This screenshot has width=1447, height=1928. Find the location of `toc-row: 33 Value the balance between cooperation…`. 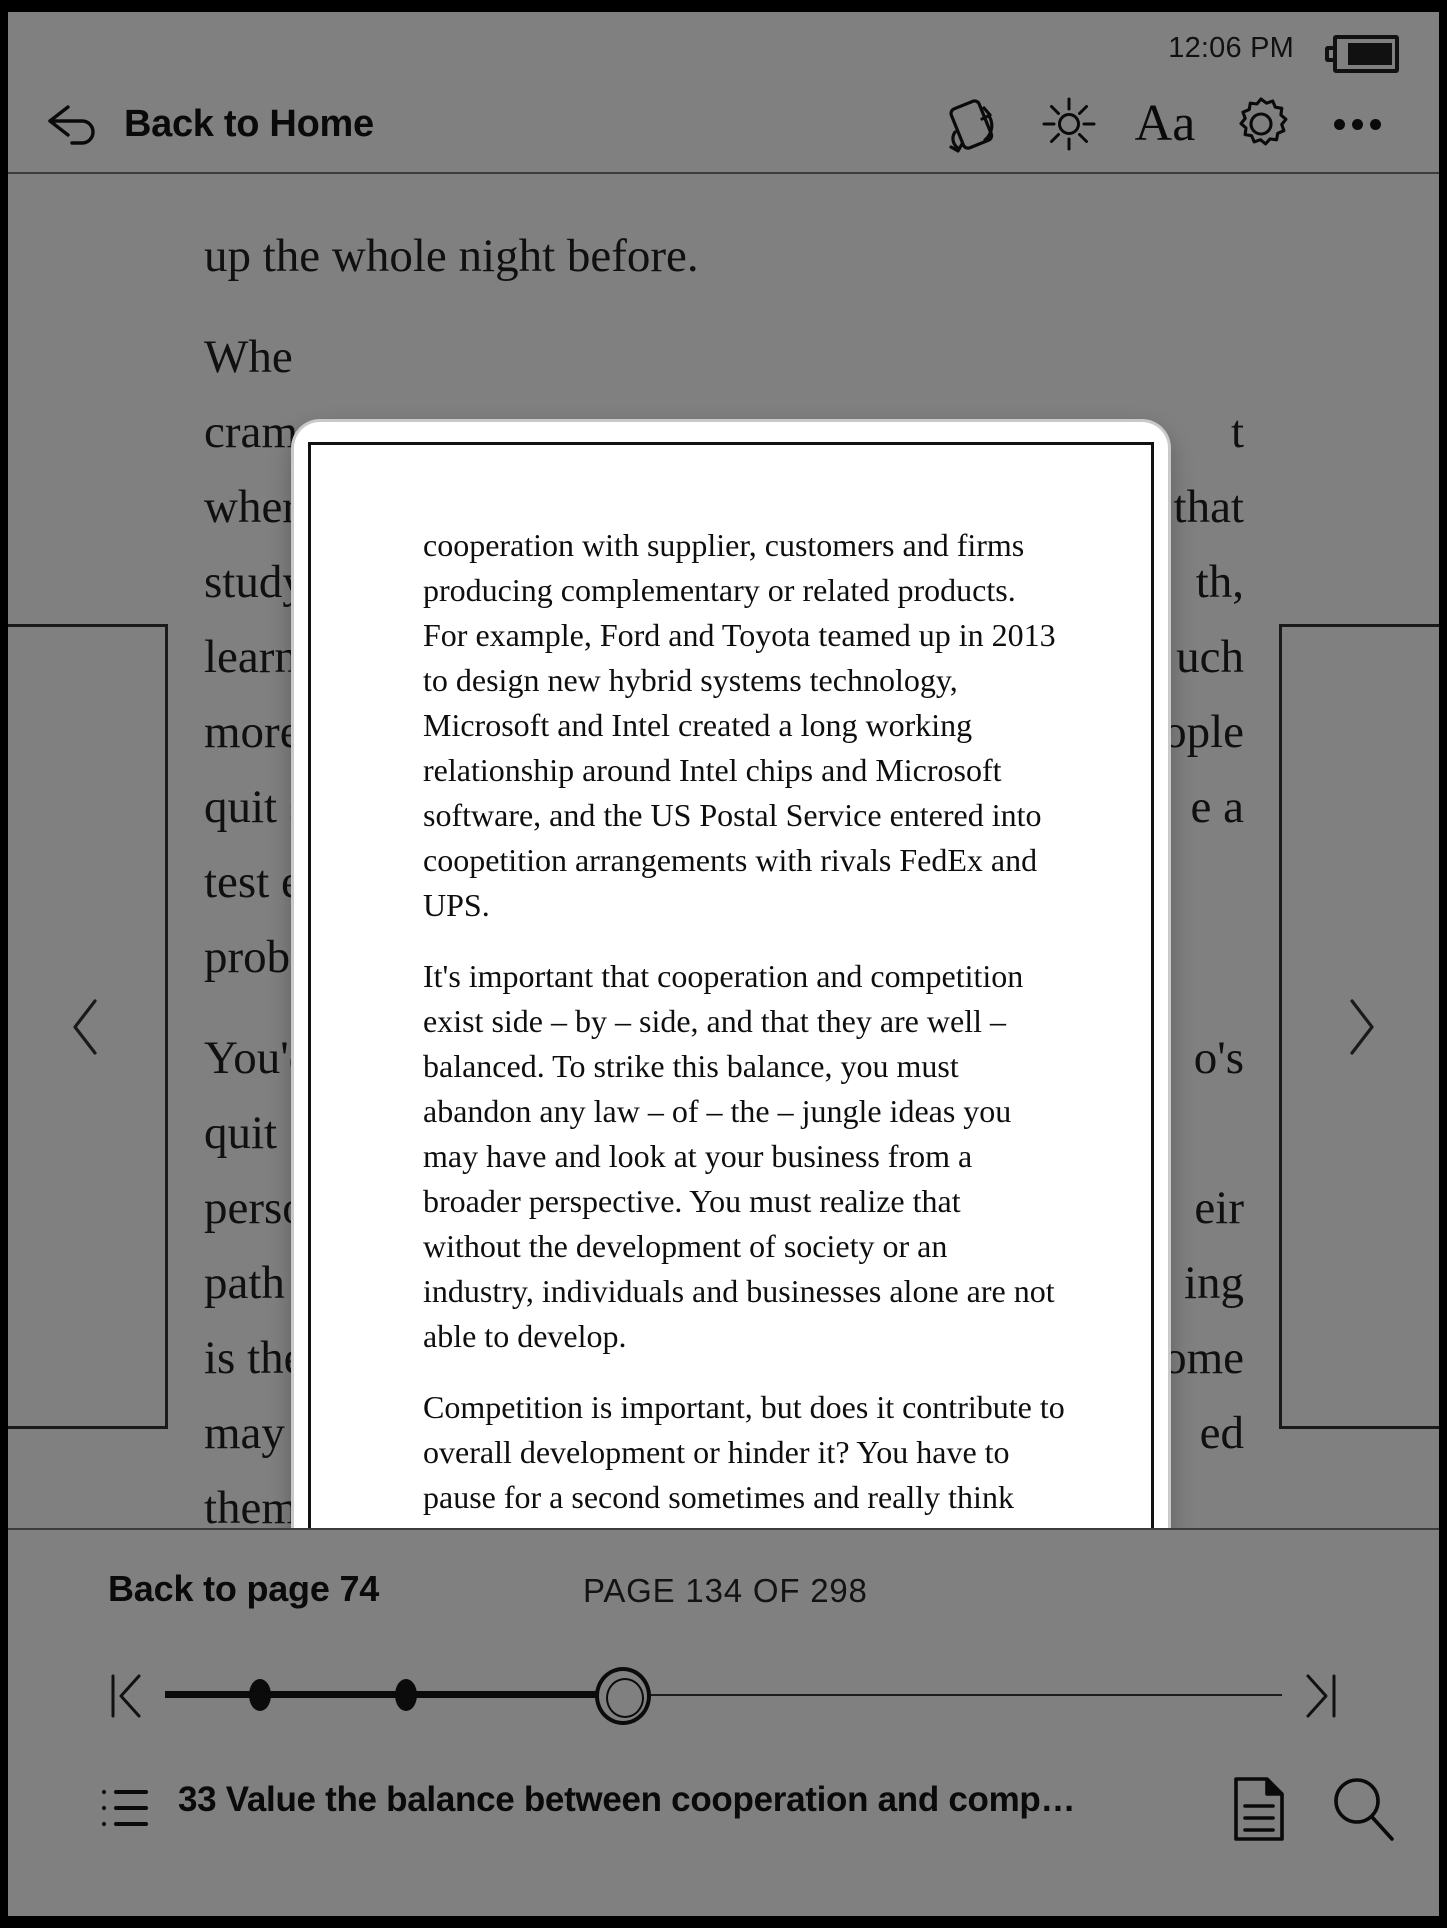

toc-row: 33 Value the balance between cooperation… is located at coordinates (723, 1808).